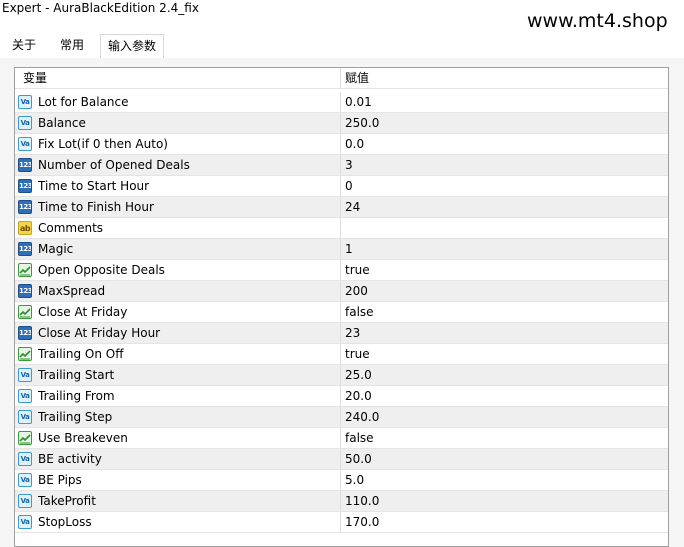 This screenshot has height=547, width=684. I want to click on parameter-name: Fix Lot(if 0 then Auto), so click(103, 144).